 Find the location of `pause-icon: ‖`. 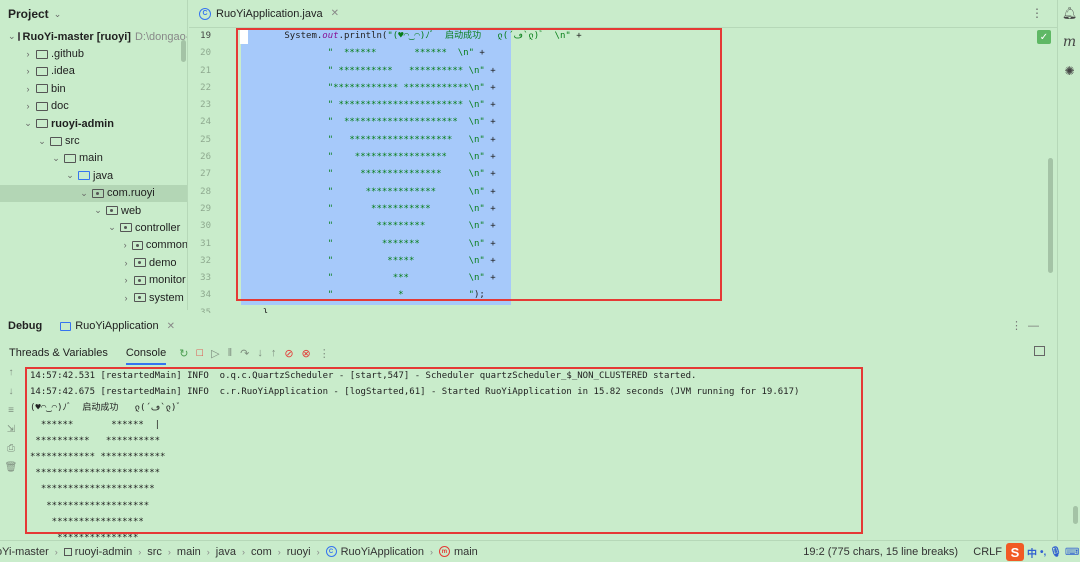

pause-icon: ‖ is located at coordinates (230, 353).